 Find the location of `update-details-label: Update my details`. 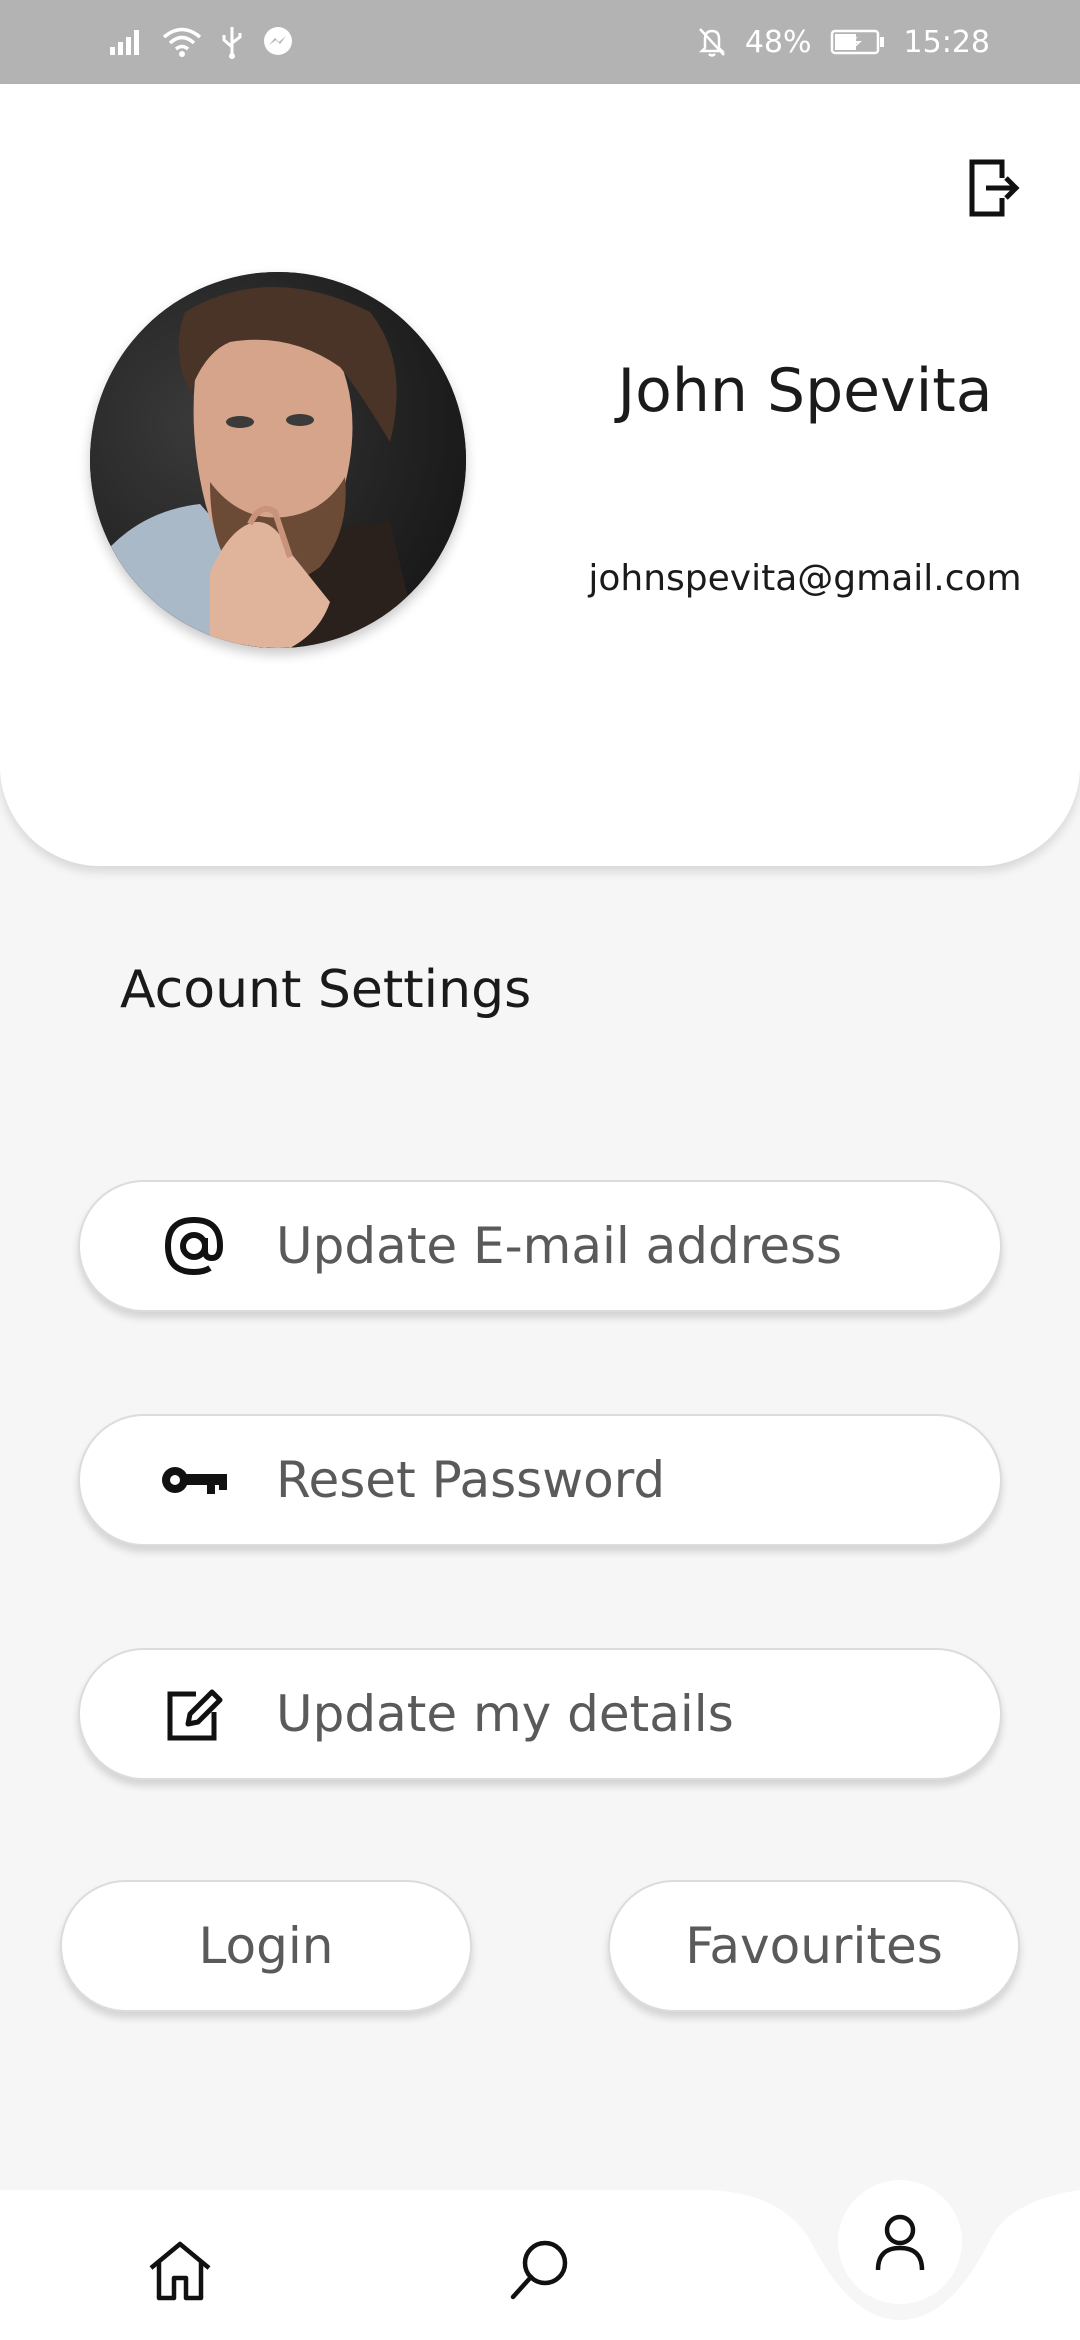

update-details-label: Update my details is located at coordinates (505, 1714).